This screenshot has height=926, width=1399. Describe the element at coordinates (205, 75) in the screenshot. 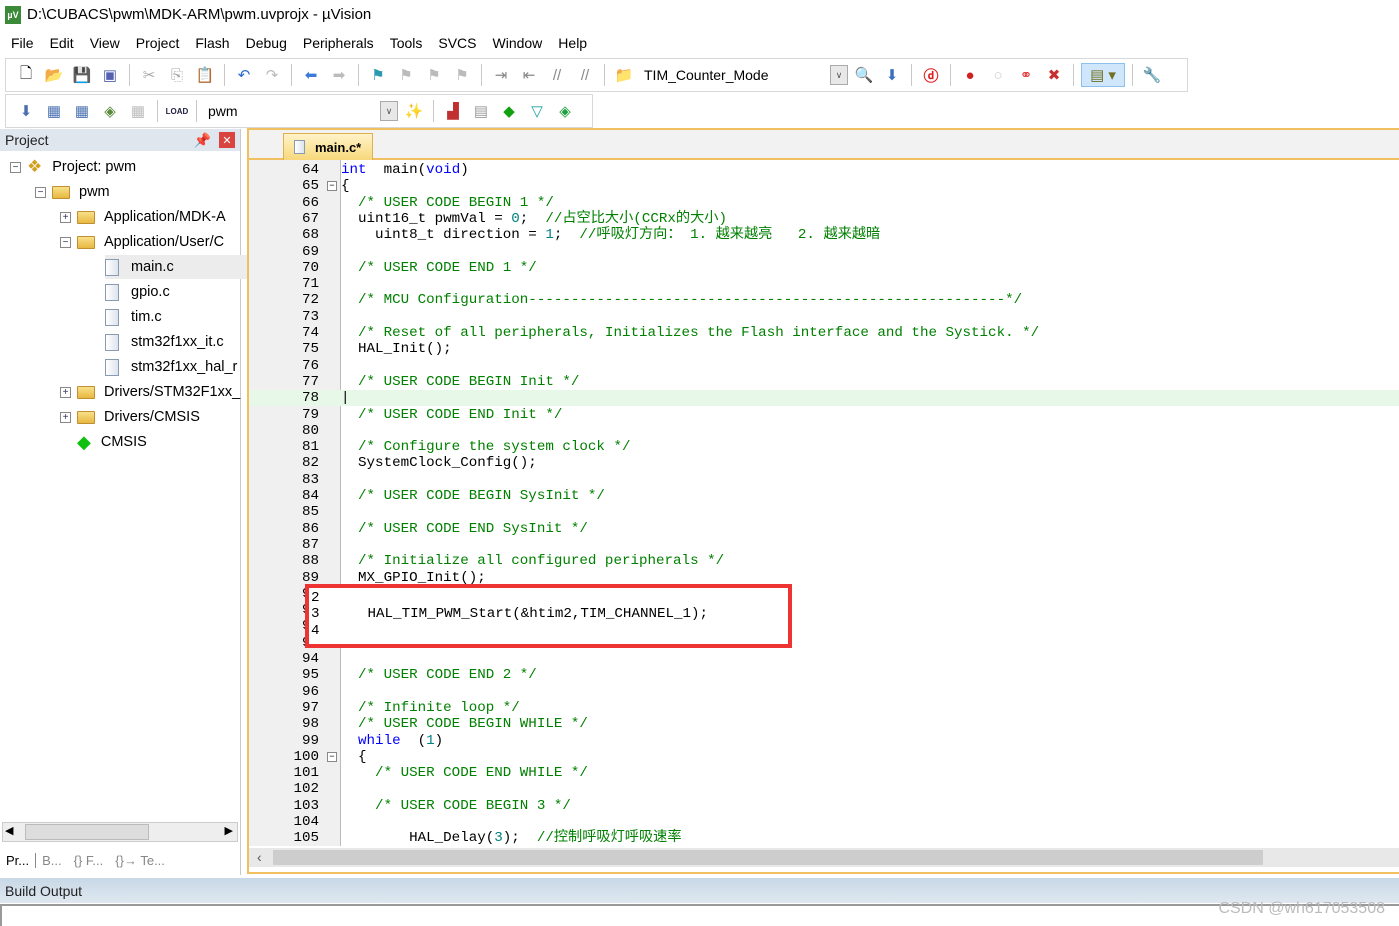

I see `paste-icon: 📋` at that location.